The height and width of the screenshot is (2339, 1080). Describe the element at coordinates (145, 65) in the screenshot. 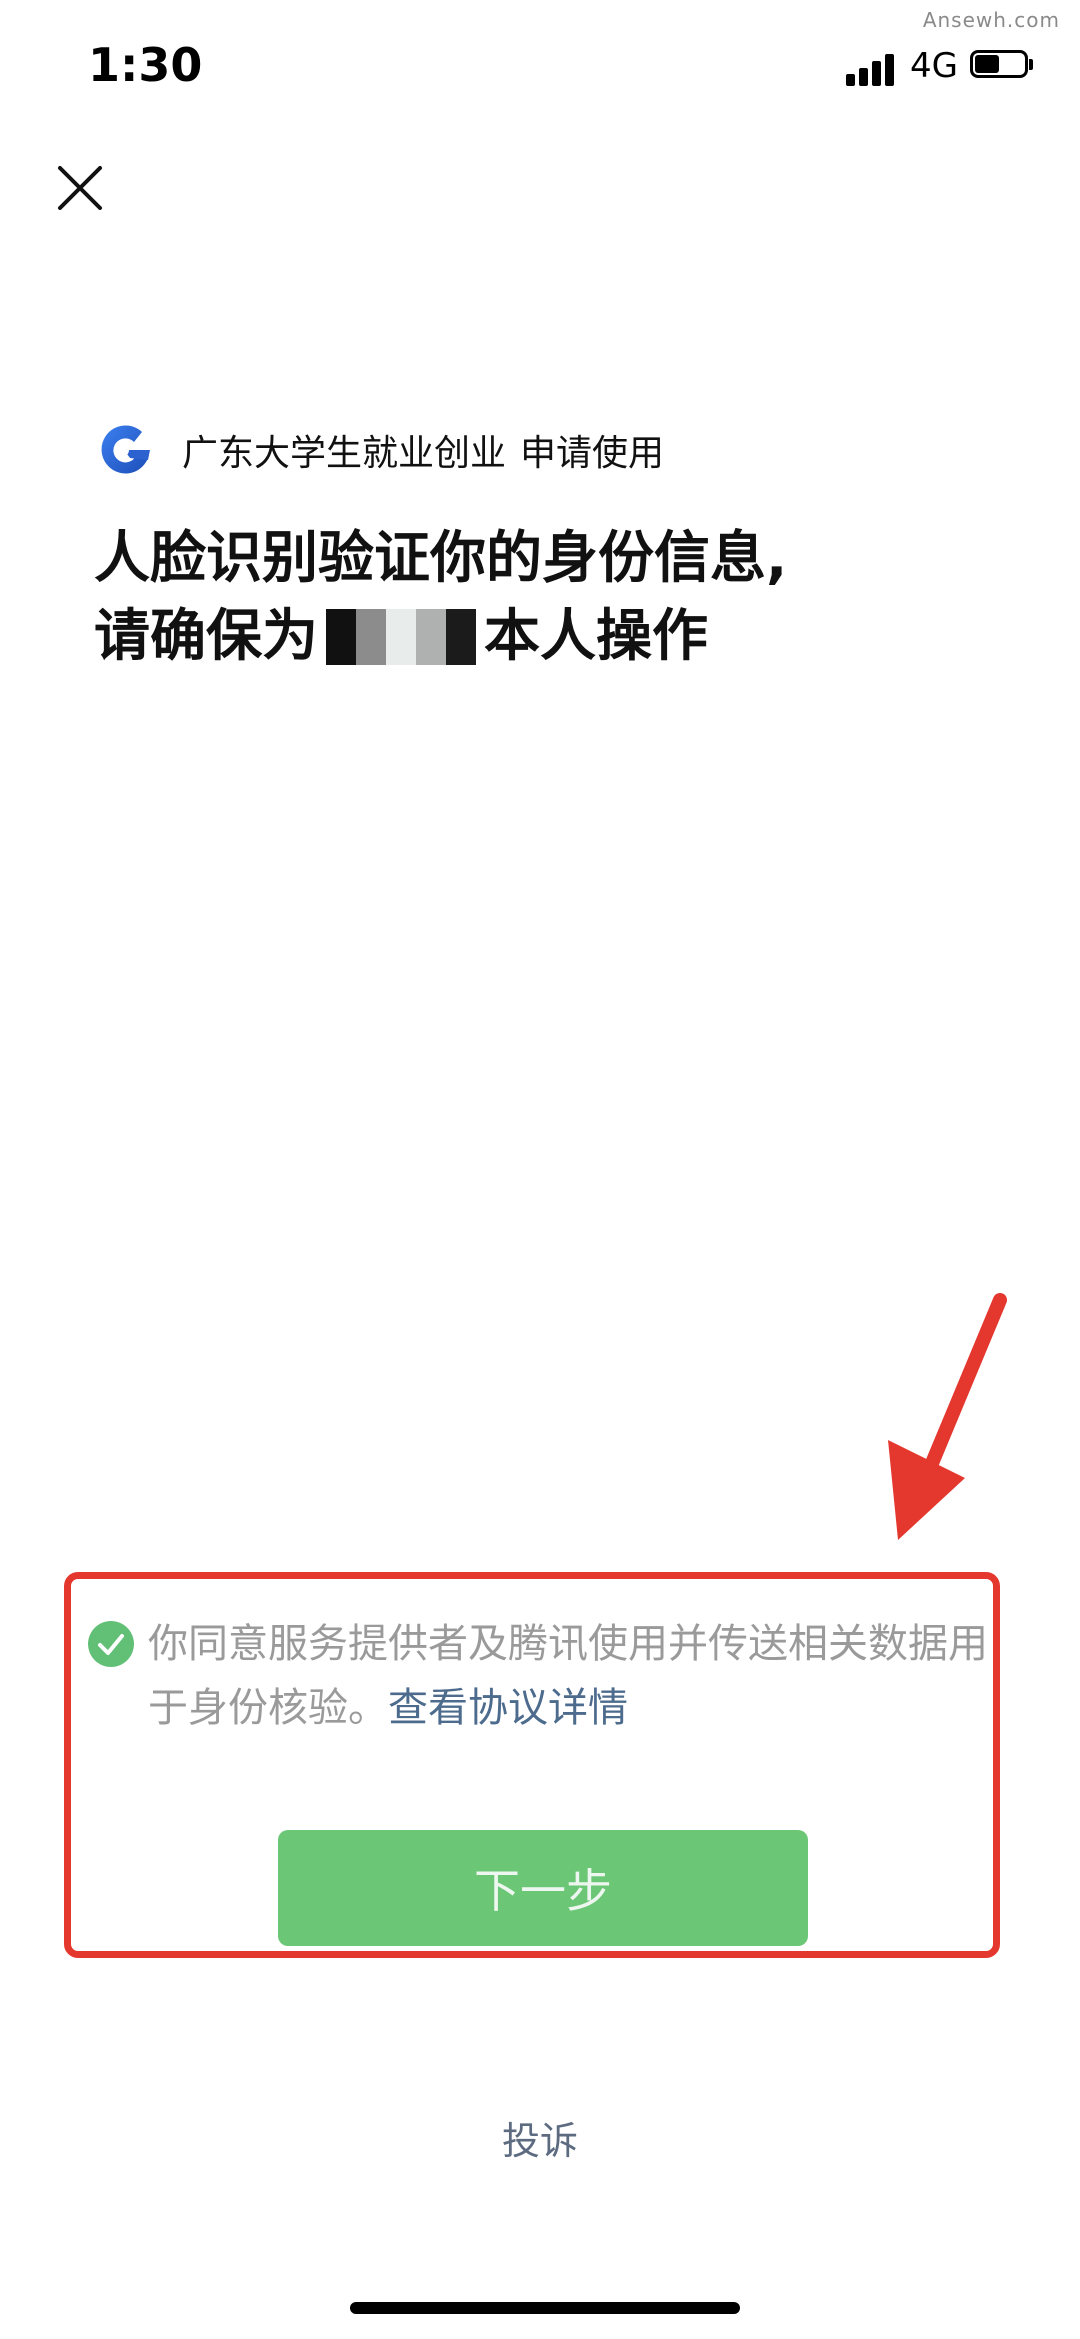

I see `status-time: 1:30` at that location.